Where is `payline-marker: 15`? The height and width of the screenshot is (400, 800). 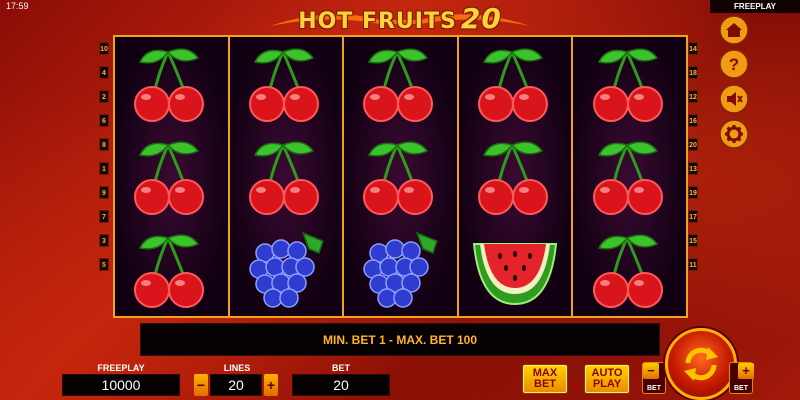 payline-marker: 15 is located at coordinates (693, 240).